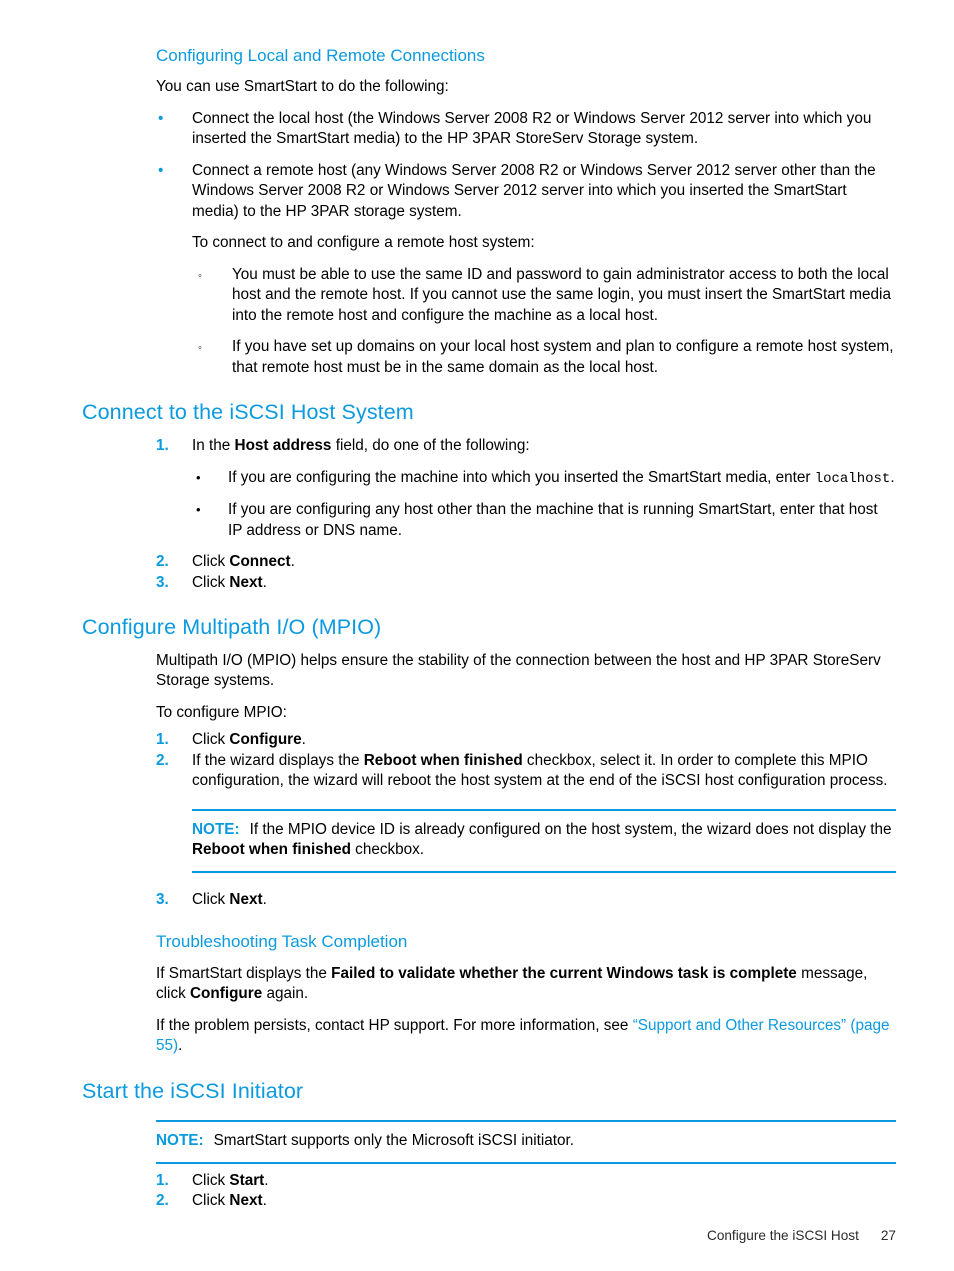 Image resolution: width=954 pixels, height=1271 pixels. I want to click on bold-button-name: Configure, so click(226, 994).